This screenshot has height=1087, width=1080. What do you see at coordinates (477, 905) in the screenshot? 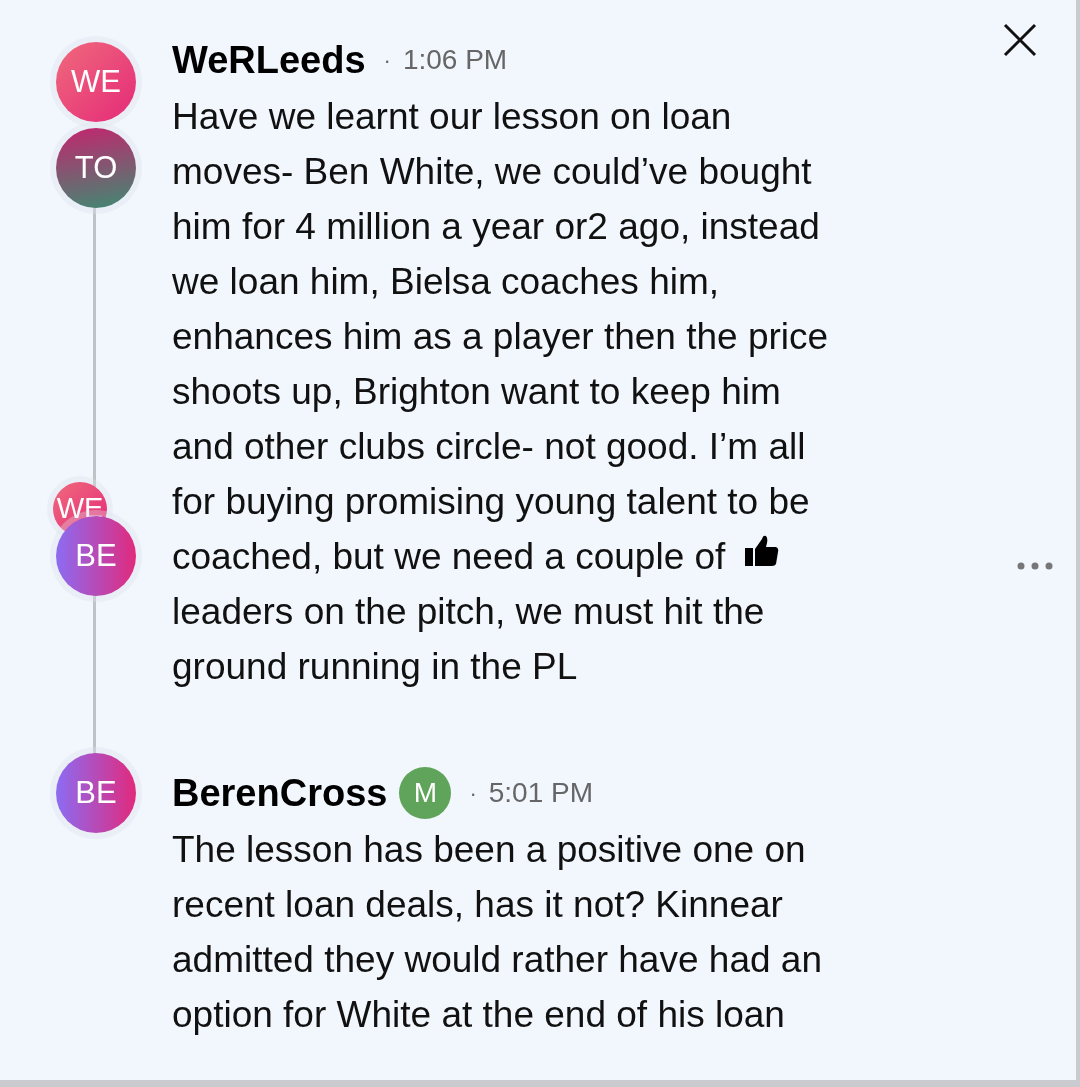
I see `message-text-line: recent loan deals, has it not? Kinnear` at bounding box center [477, 905].